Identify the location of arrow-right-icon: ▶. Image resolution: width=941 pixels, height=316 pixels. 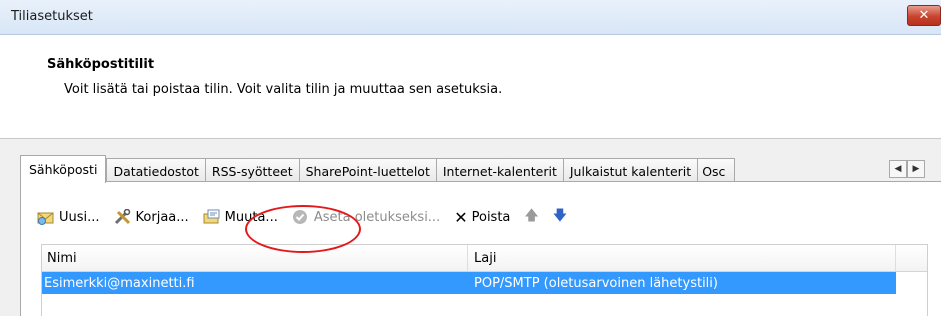
(916, 169).